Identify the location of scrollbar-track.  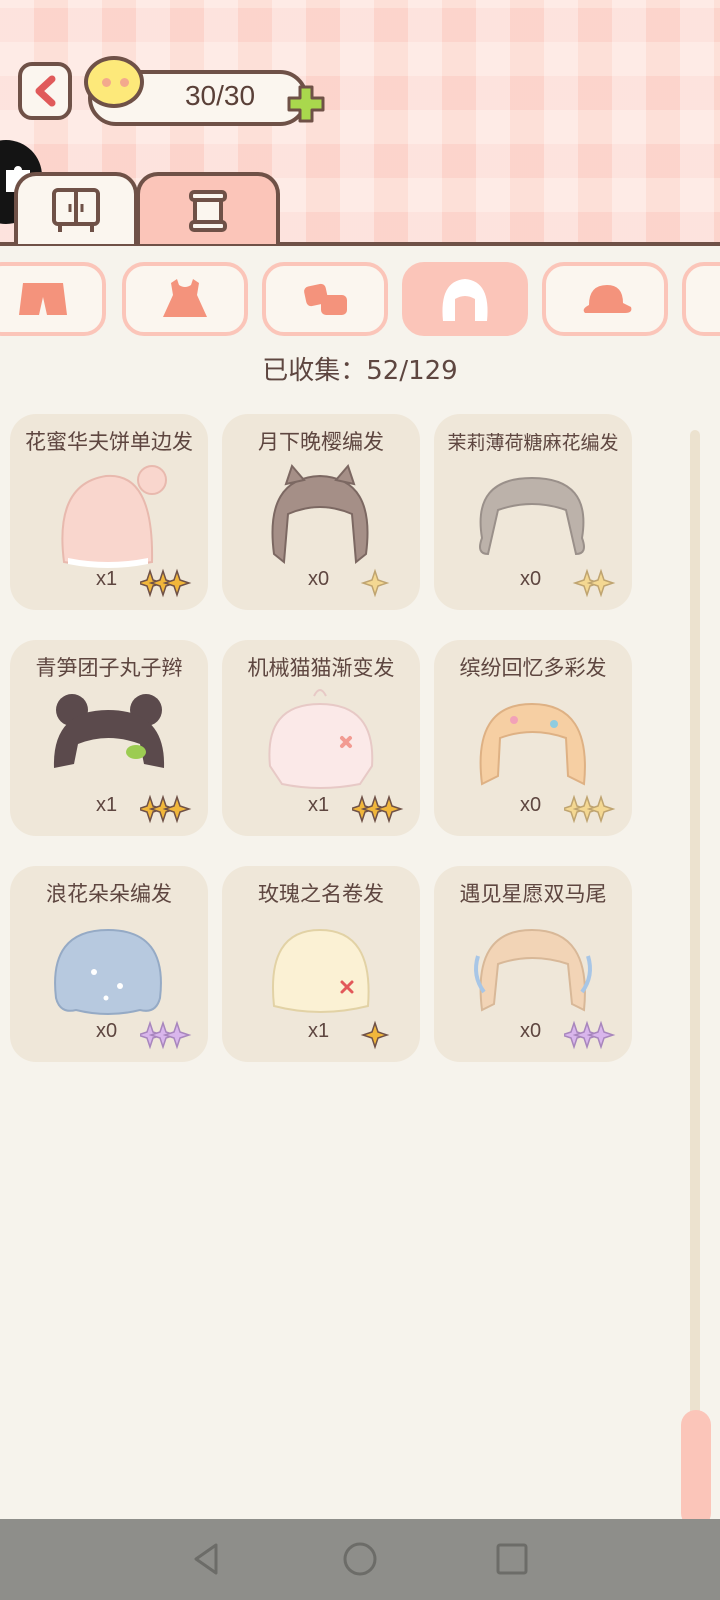
(695, 960).